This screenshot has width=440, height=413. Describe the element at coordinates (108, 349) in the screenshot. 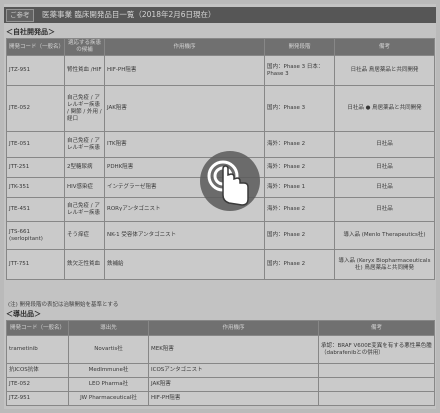

I see `partner: Novartis社` at that location.